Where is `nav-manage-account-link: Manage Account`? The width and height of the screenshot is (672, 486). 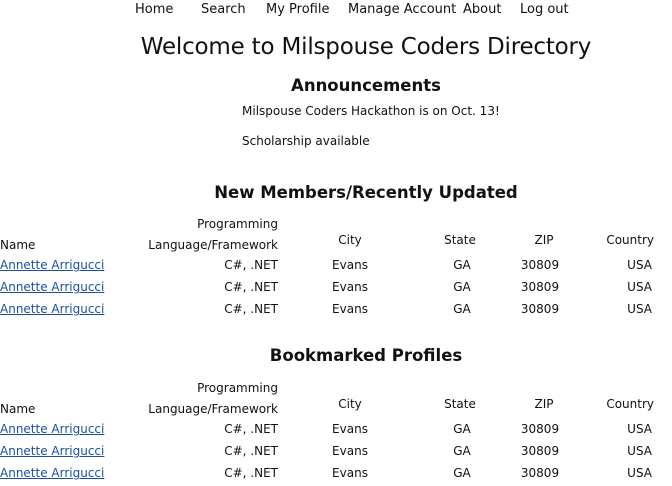
nav-manage-account-link: Manage Account is located at coordinates (402, 9).